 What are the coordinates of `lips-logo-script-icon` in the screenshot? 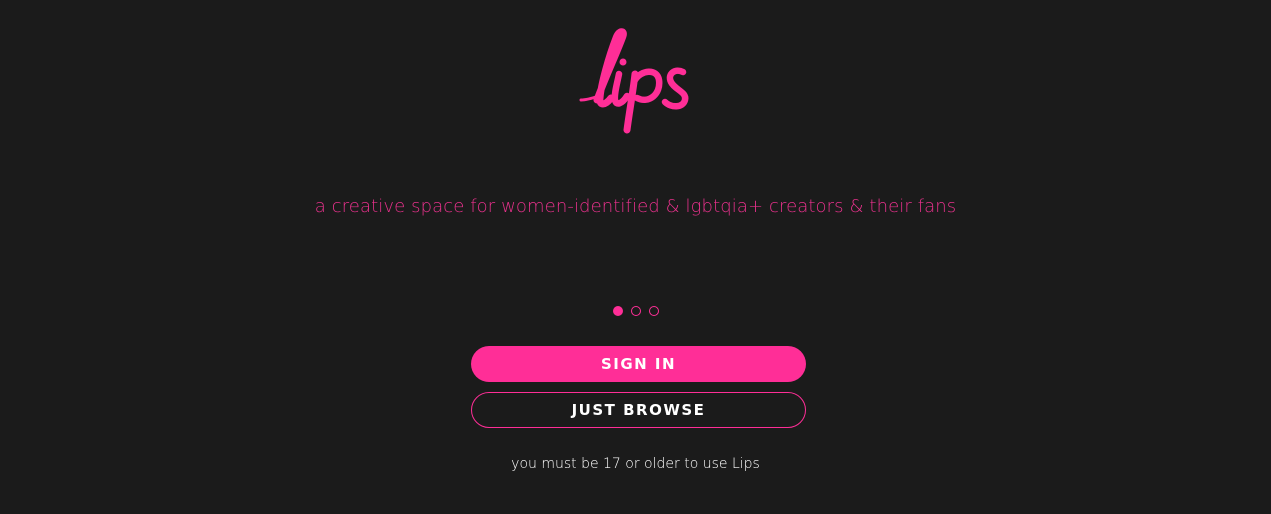 It's located at (634, 81).